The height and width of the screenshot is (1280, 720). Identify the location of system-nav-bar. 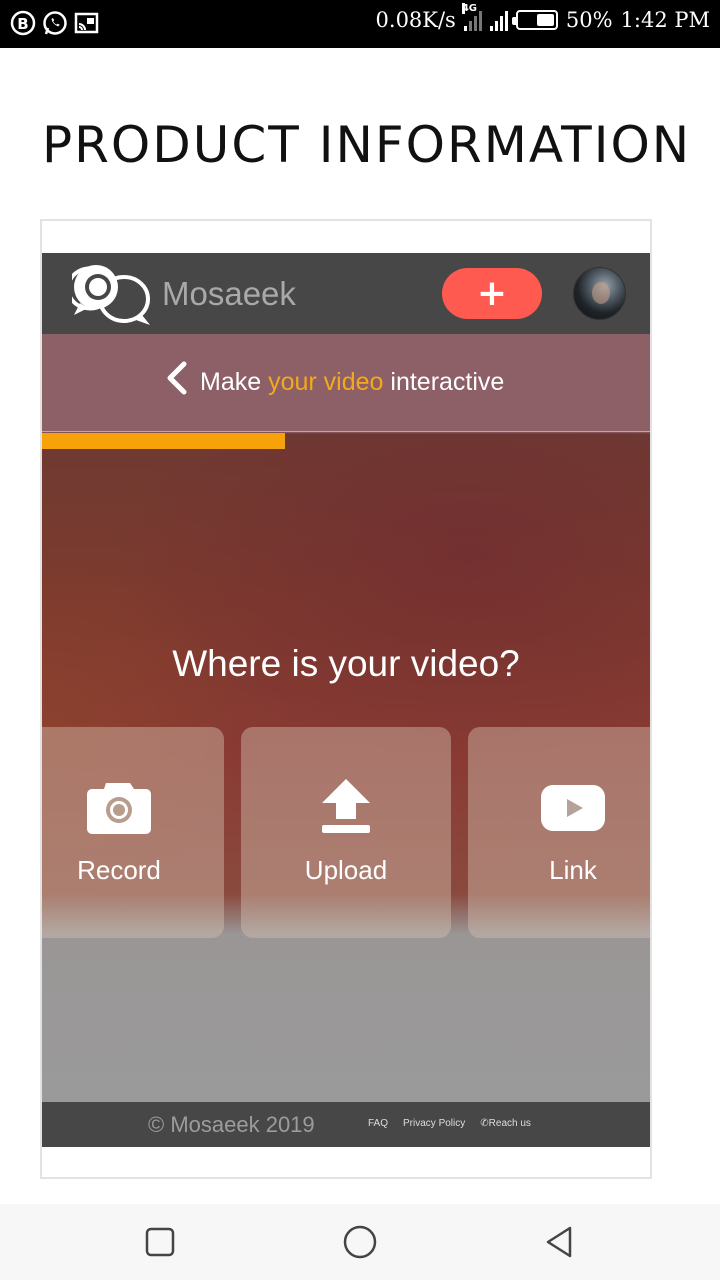
(360, 1242).